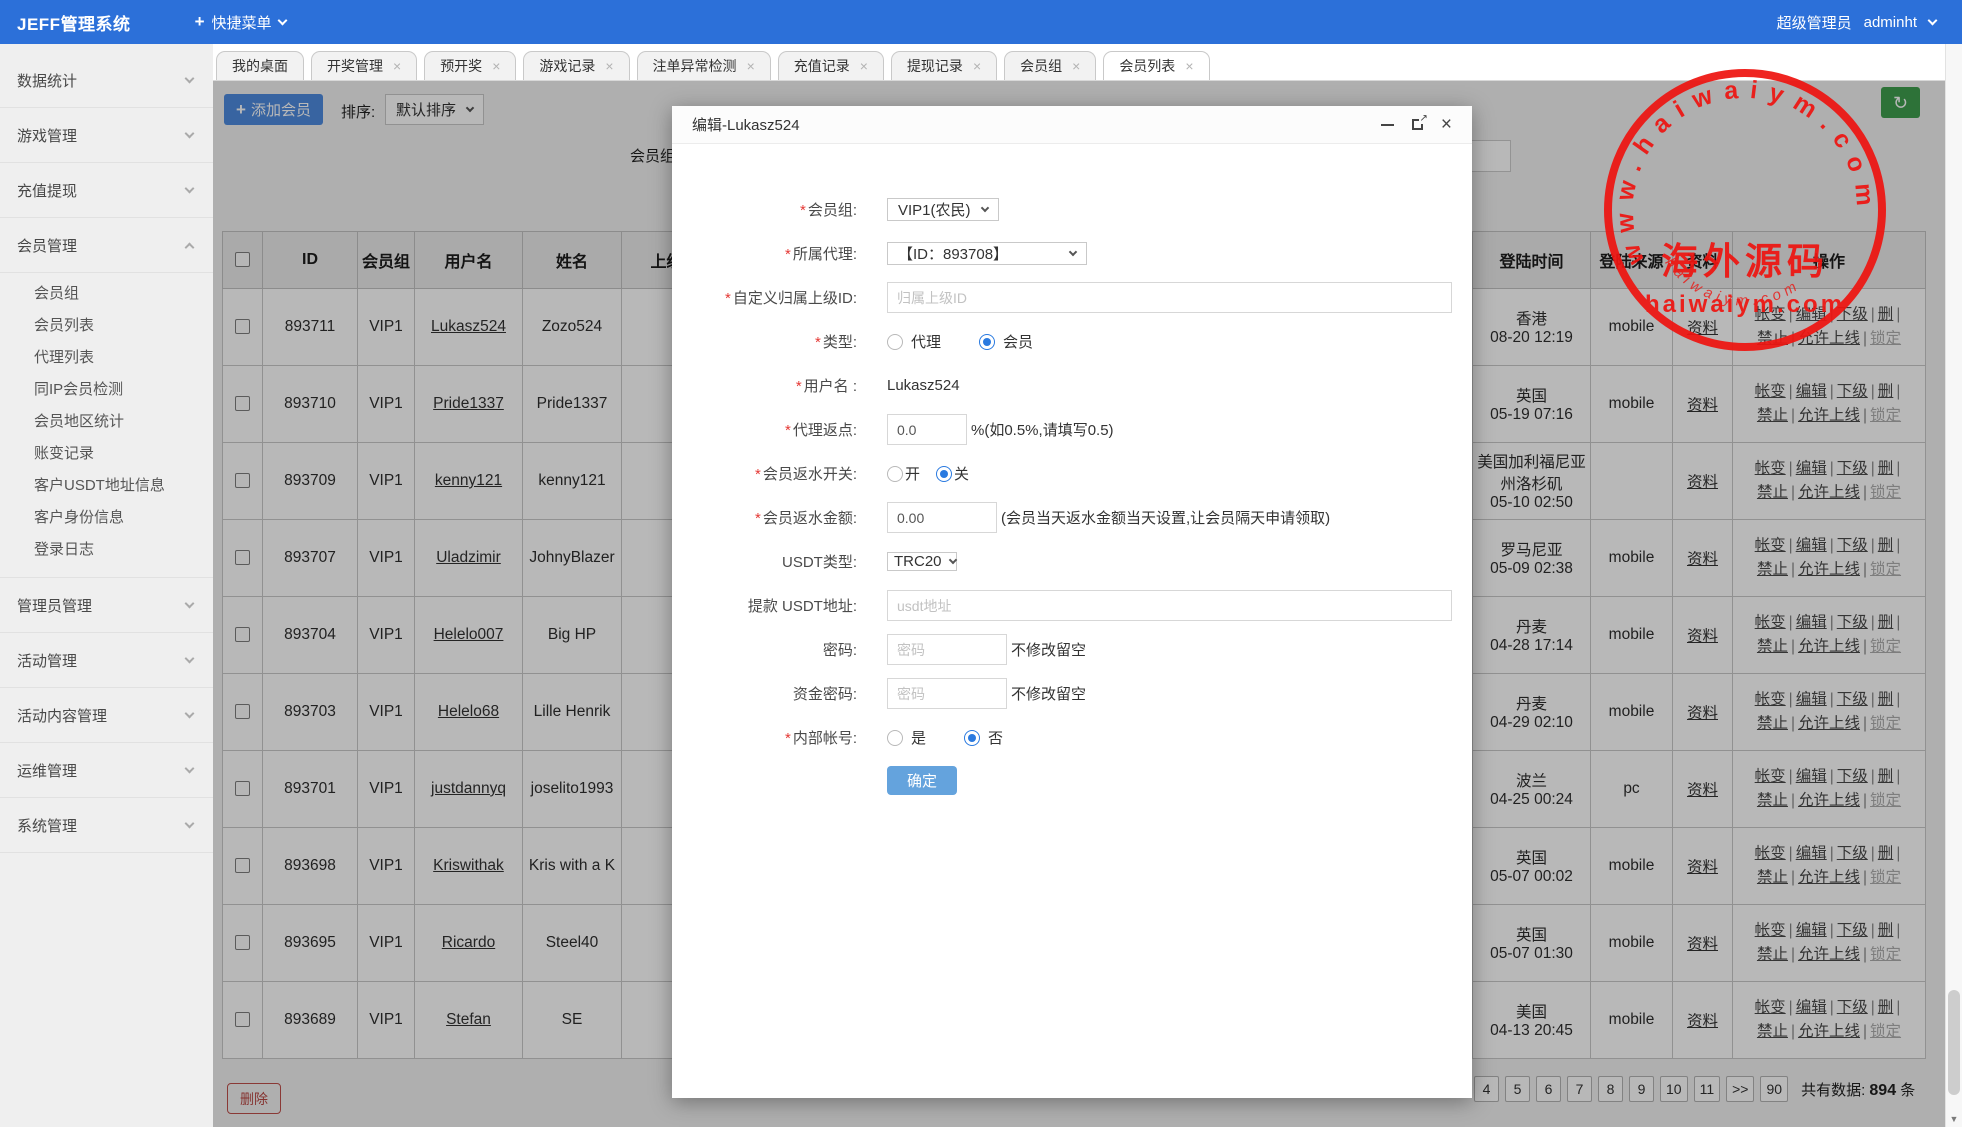 The image size is (1962, 1127). I want to click on quick-menu-button: 快捷菜单, so click(241, 22).